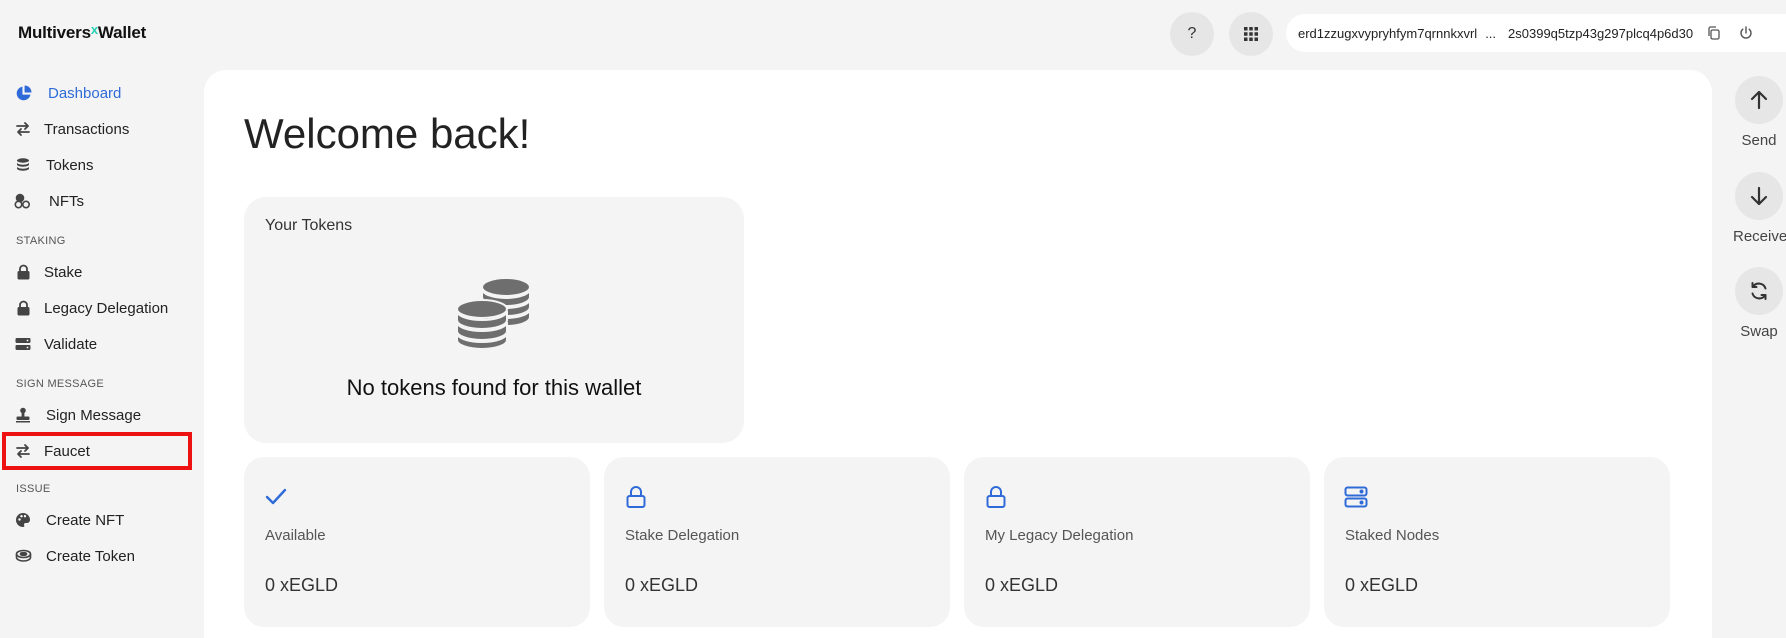 Image resolution: width=1786 pixels, height=638 pixels. I want to click on address-start: erd1zzugxvypryhfym7qrnnkxvrl, so click(1388, 33).